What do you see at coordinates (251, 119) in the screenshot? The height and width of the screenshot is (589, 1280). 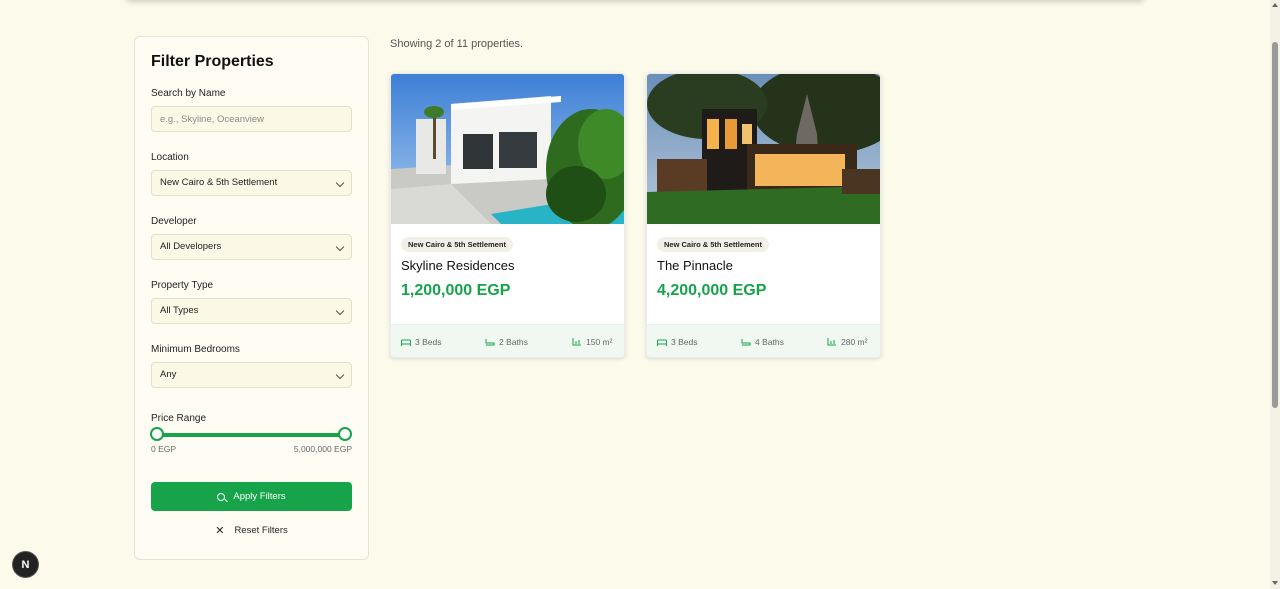 I see `search-input` at bounding box center [251, 119].